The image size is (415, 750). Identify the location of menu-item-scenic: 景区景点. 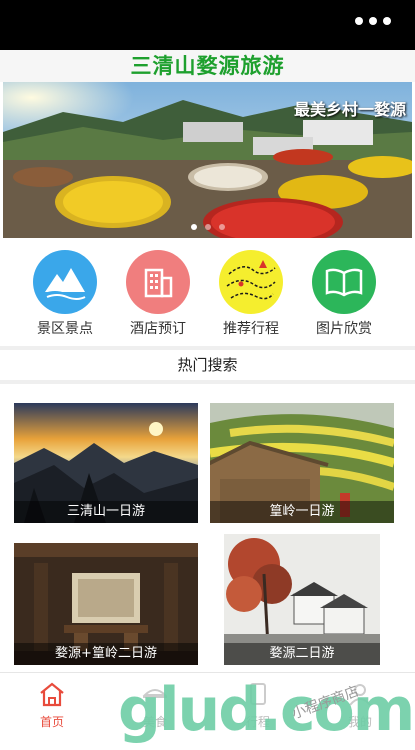
(65, 294).